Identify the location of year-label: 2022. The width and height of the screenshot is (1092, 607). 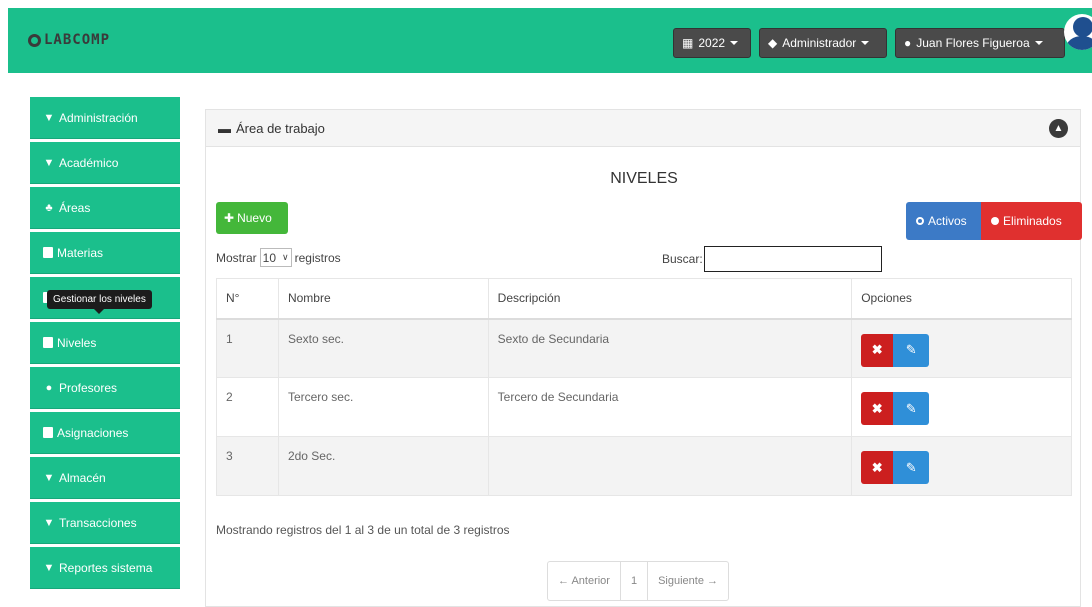
(712, 43).